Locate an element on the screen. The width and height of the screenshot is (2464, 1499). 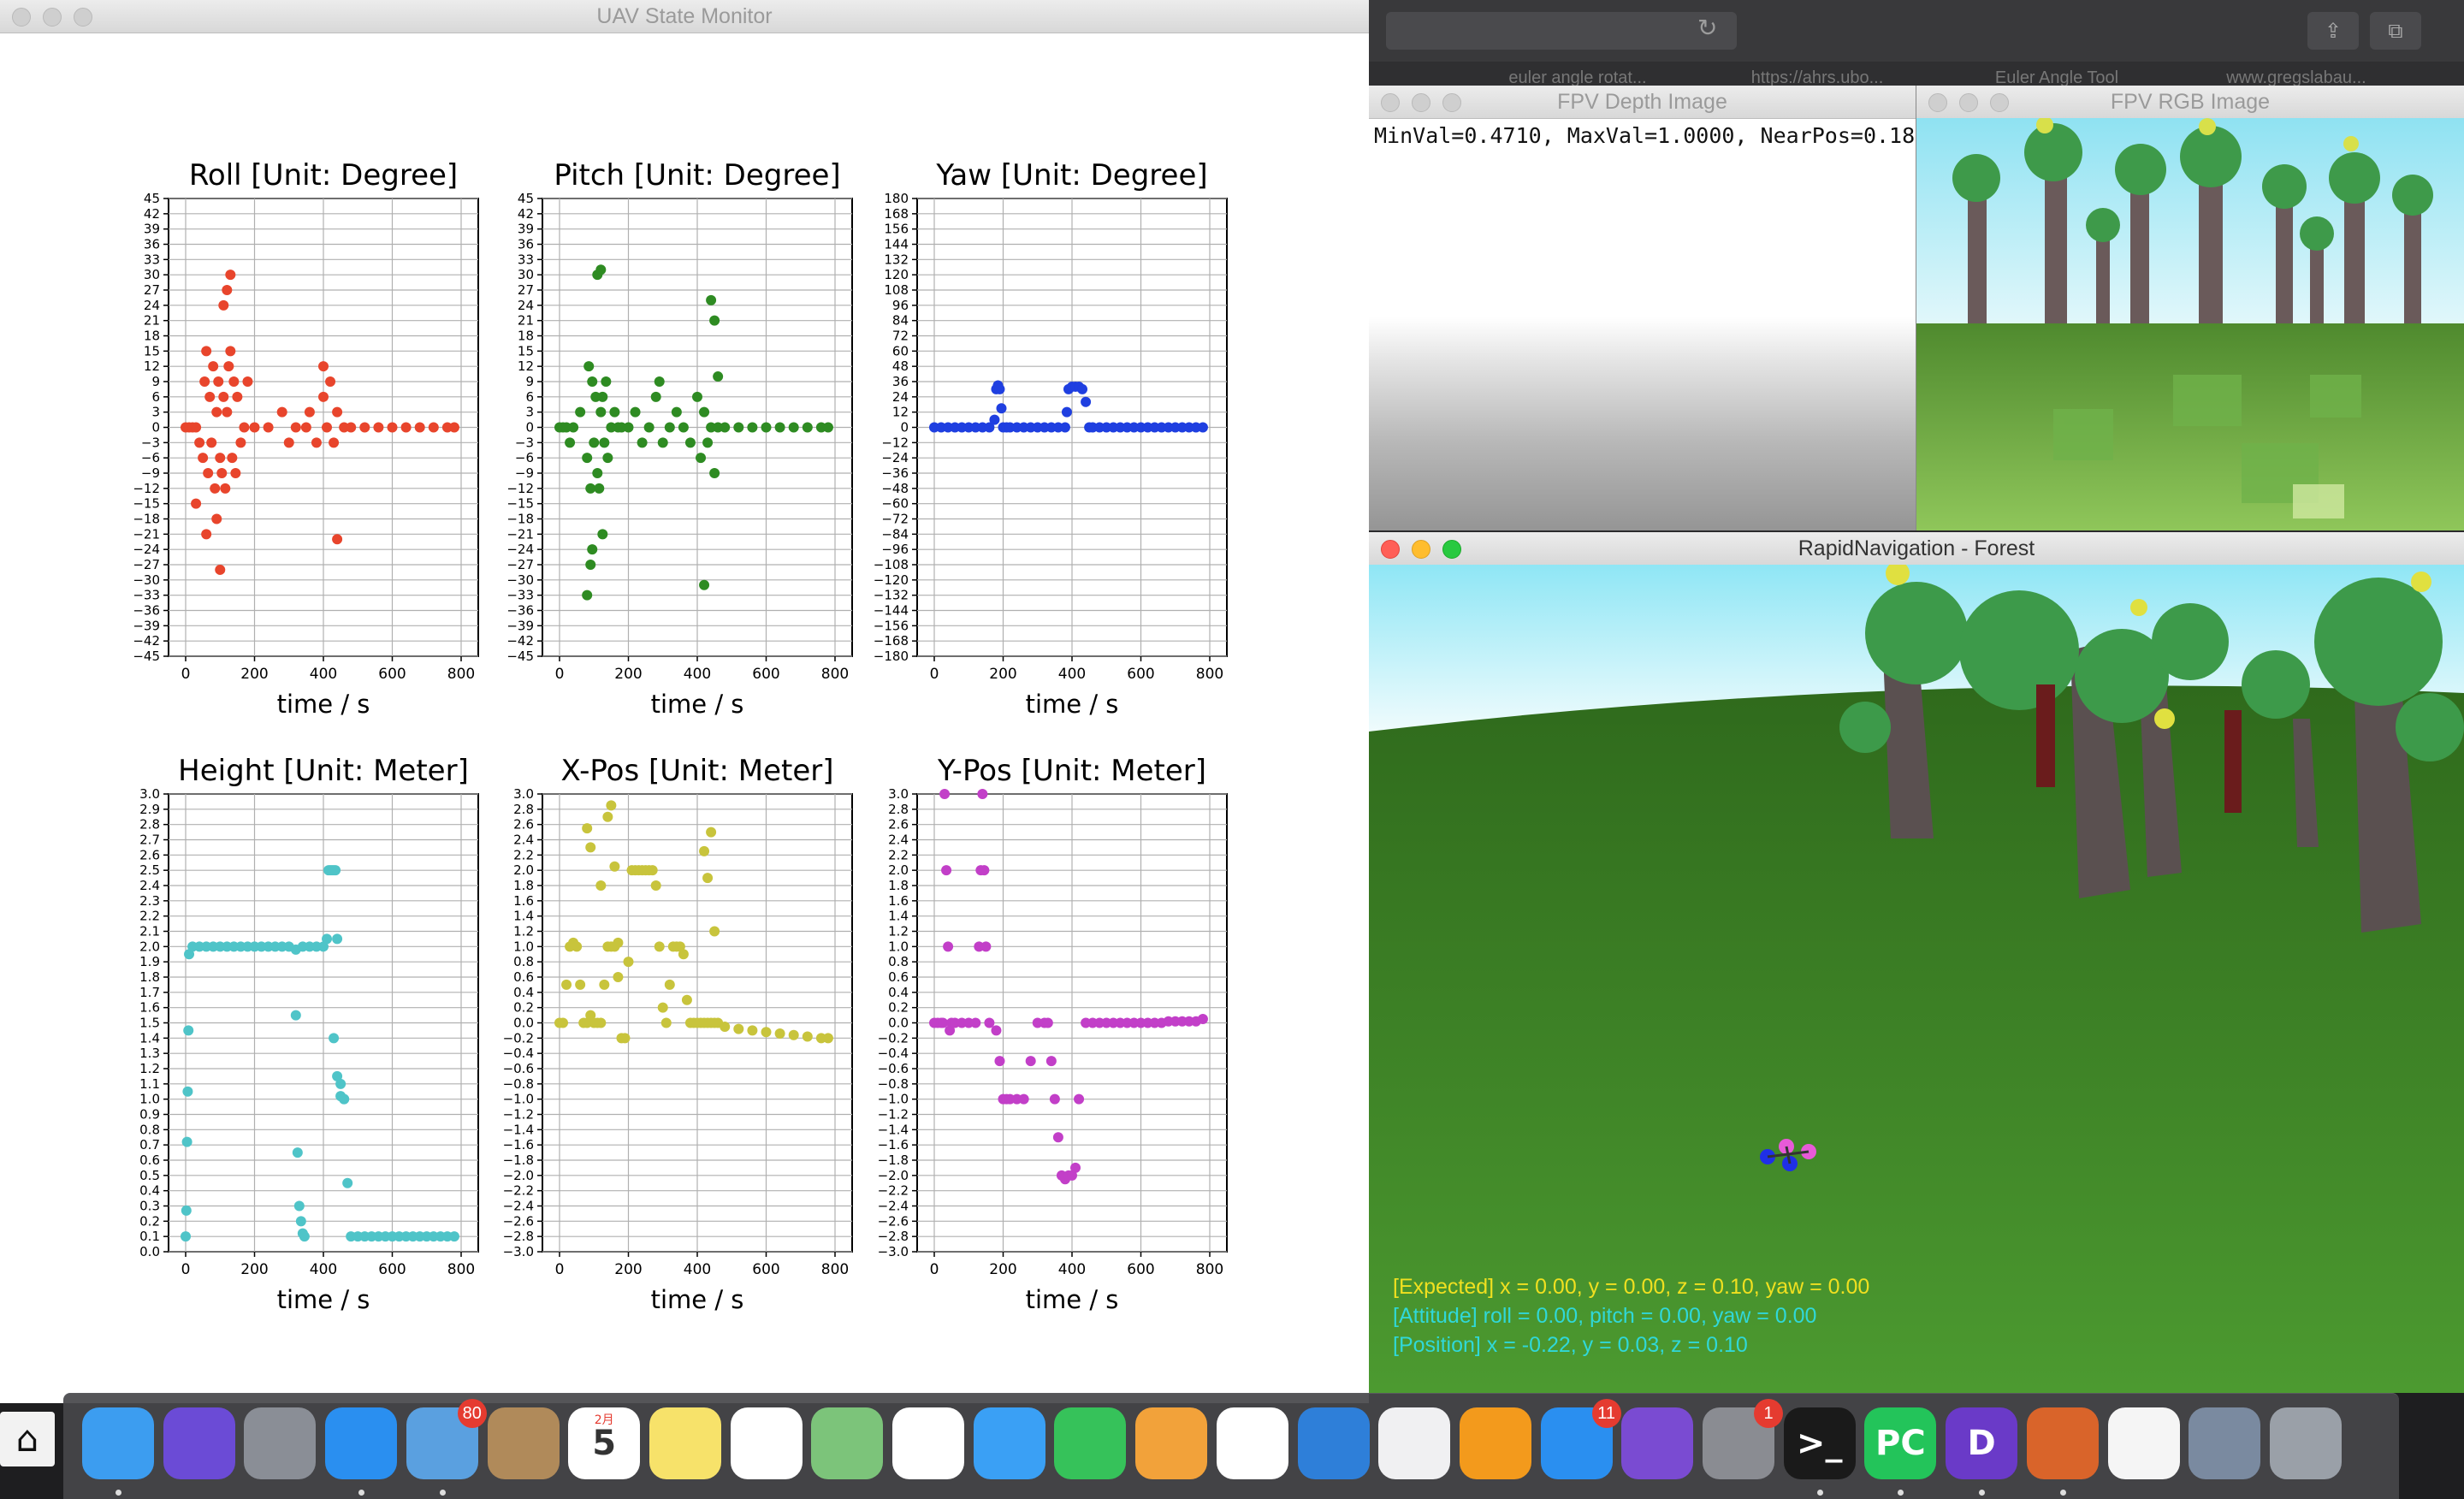
pycharm-icon: PC is located at coordinates (1900, 1443).